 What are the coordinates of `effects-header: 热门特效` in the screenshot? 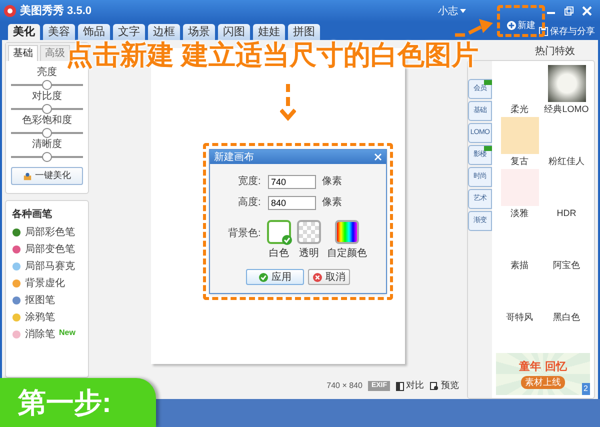 It's located at (555, 51).